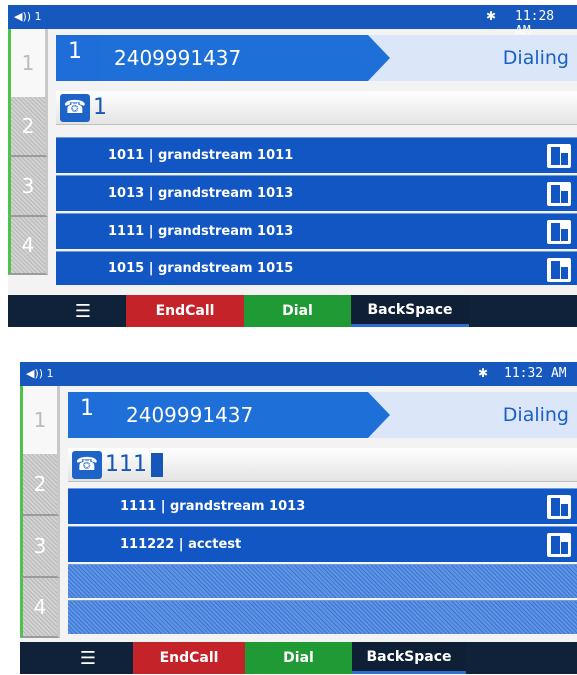 The image size is (577, 675). I want to click on dial-input: ☎ 111, so click(322, 465).